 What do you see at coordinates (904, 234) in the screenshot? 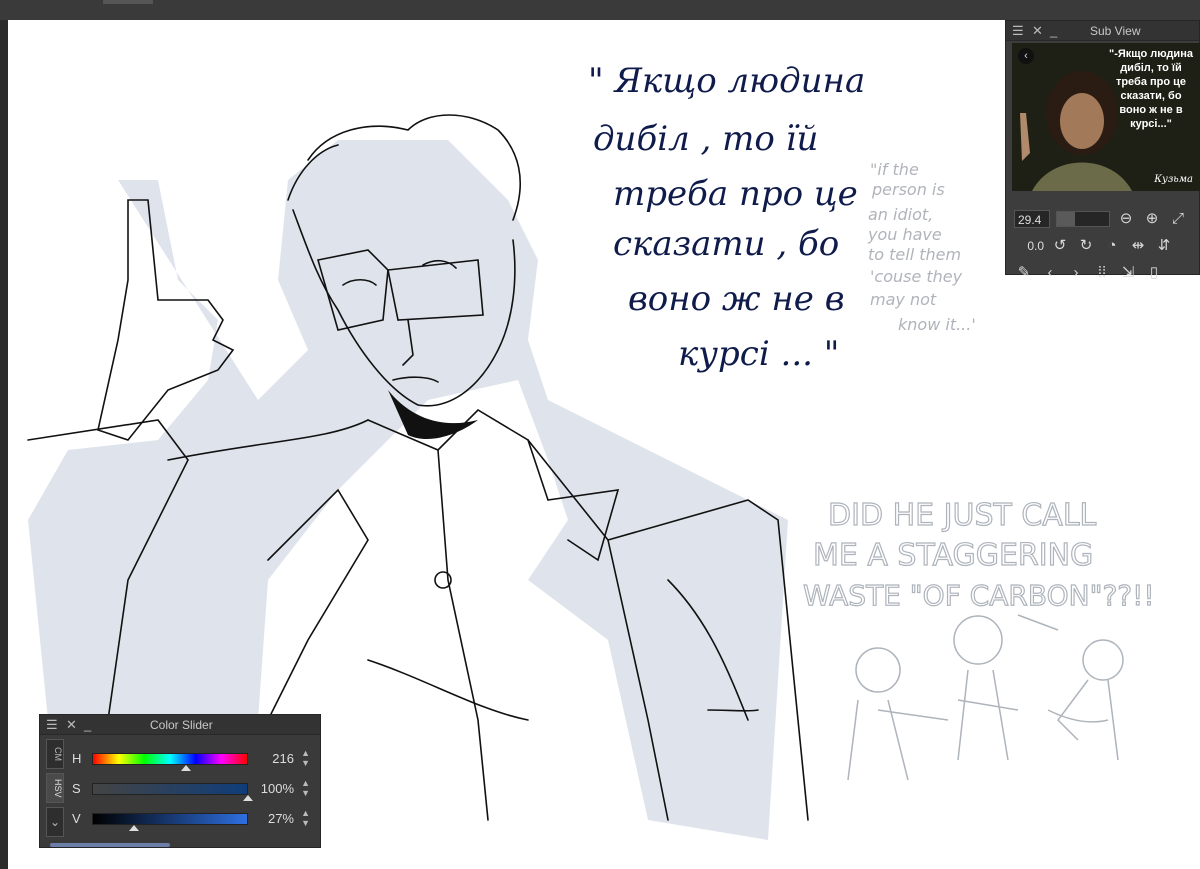
I see `en-line: you have` at bounding box center [904, 234].